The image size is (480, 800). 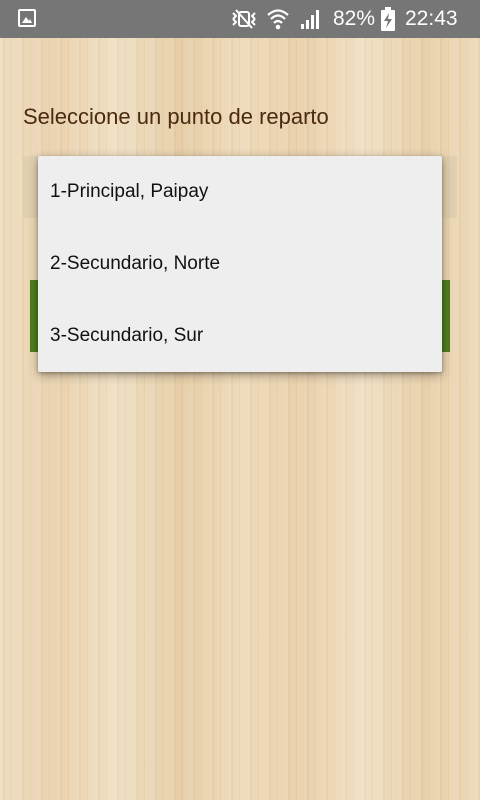 What do you see at coordinates (27, 18) in the screenshot?
I see `gallery-icon` at bounding box center [27, 18].